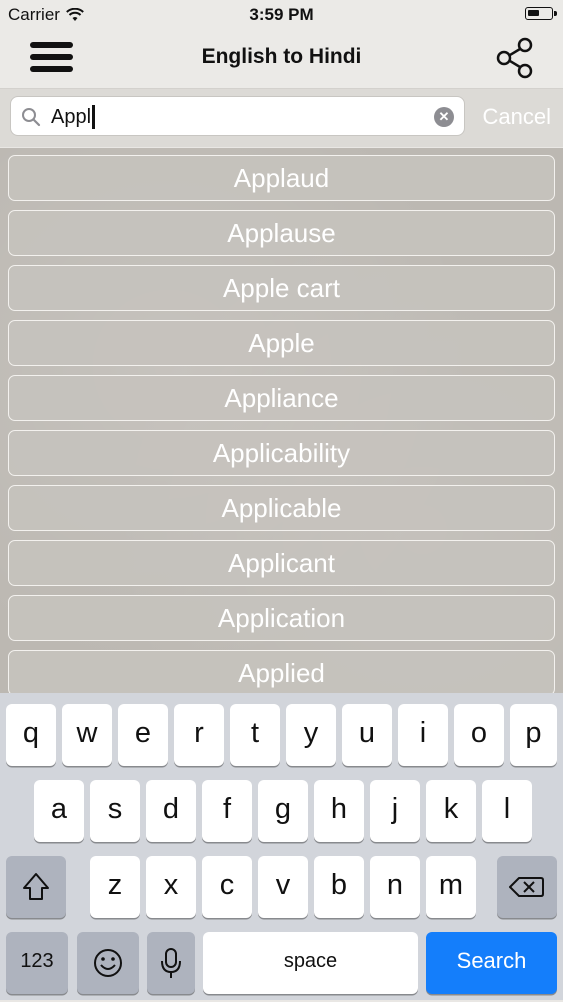 The height and width of the screenshot is (1002, 563). I want to click on backspace-key, so click(527, 887).